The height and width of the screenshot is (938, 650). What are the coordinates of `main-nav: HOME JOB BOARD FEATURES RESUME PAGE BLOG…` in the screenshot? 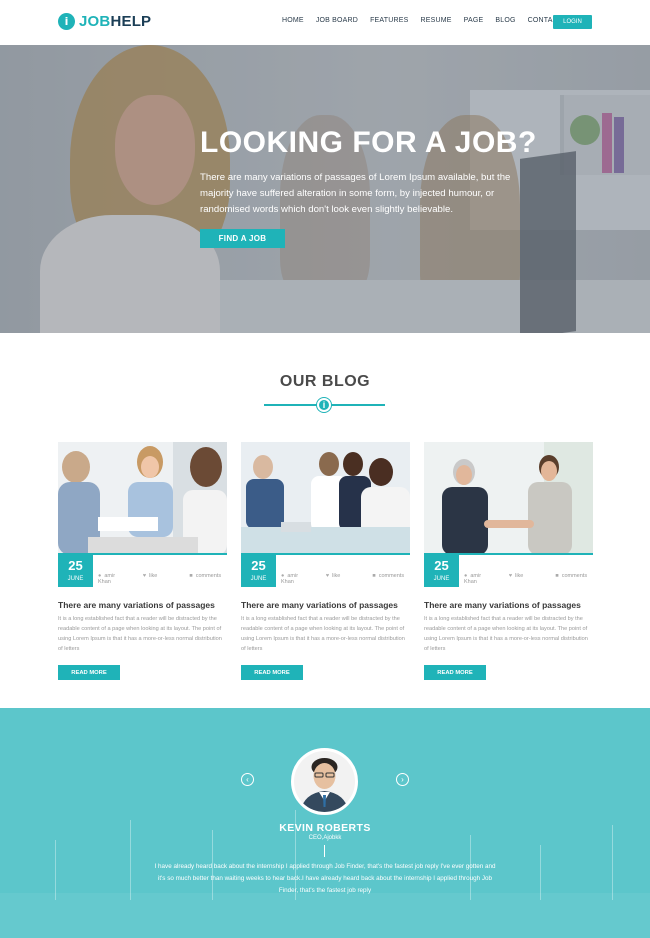 It's located at (428, 20).